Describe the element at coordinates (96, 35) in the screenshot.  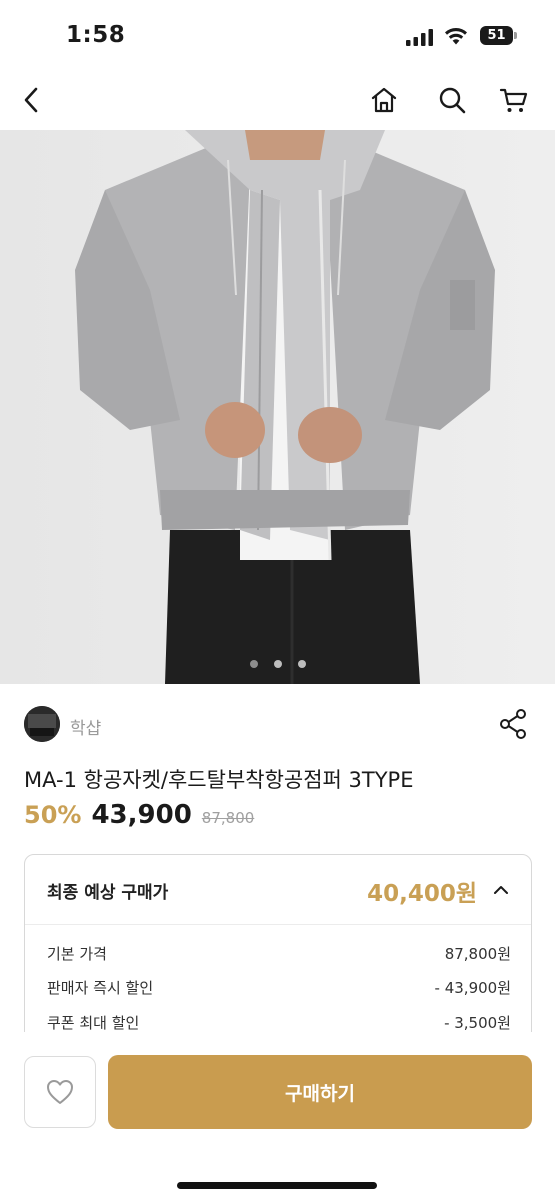
I see `status-time: 1:58` at that location.